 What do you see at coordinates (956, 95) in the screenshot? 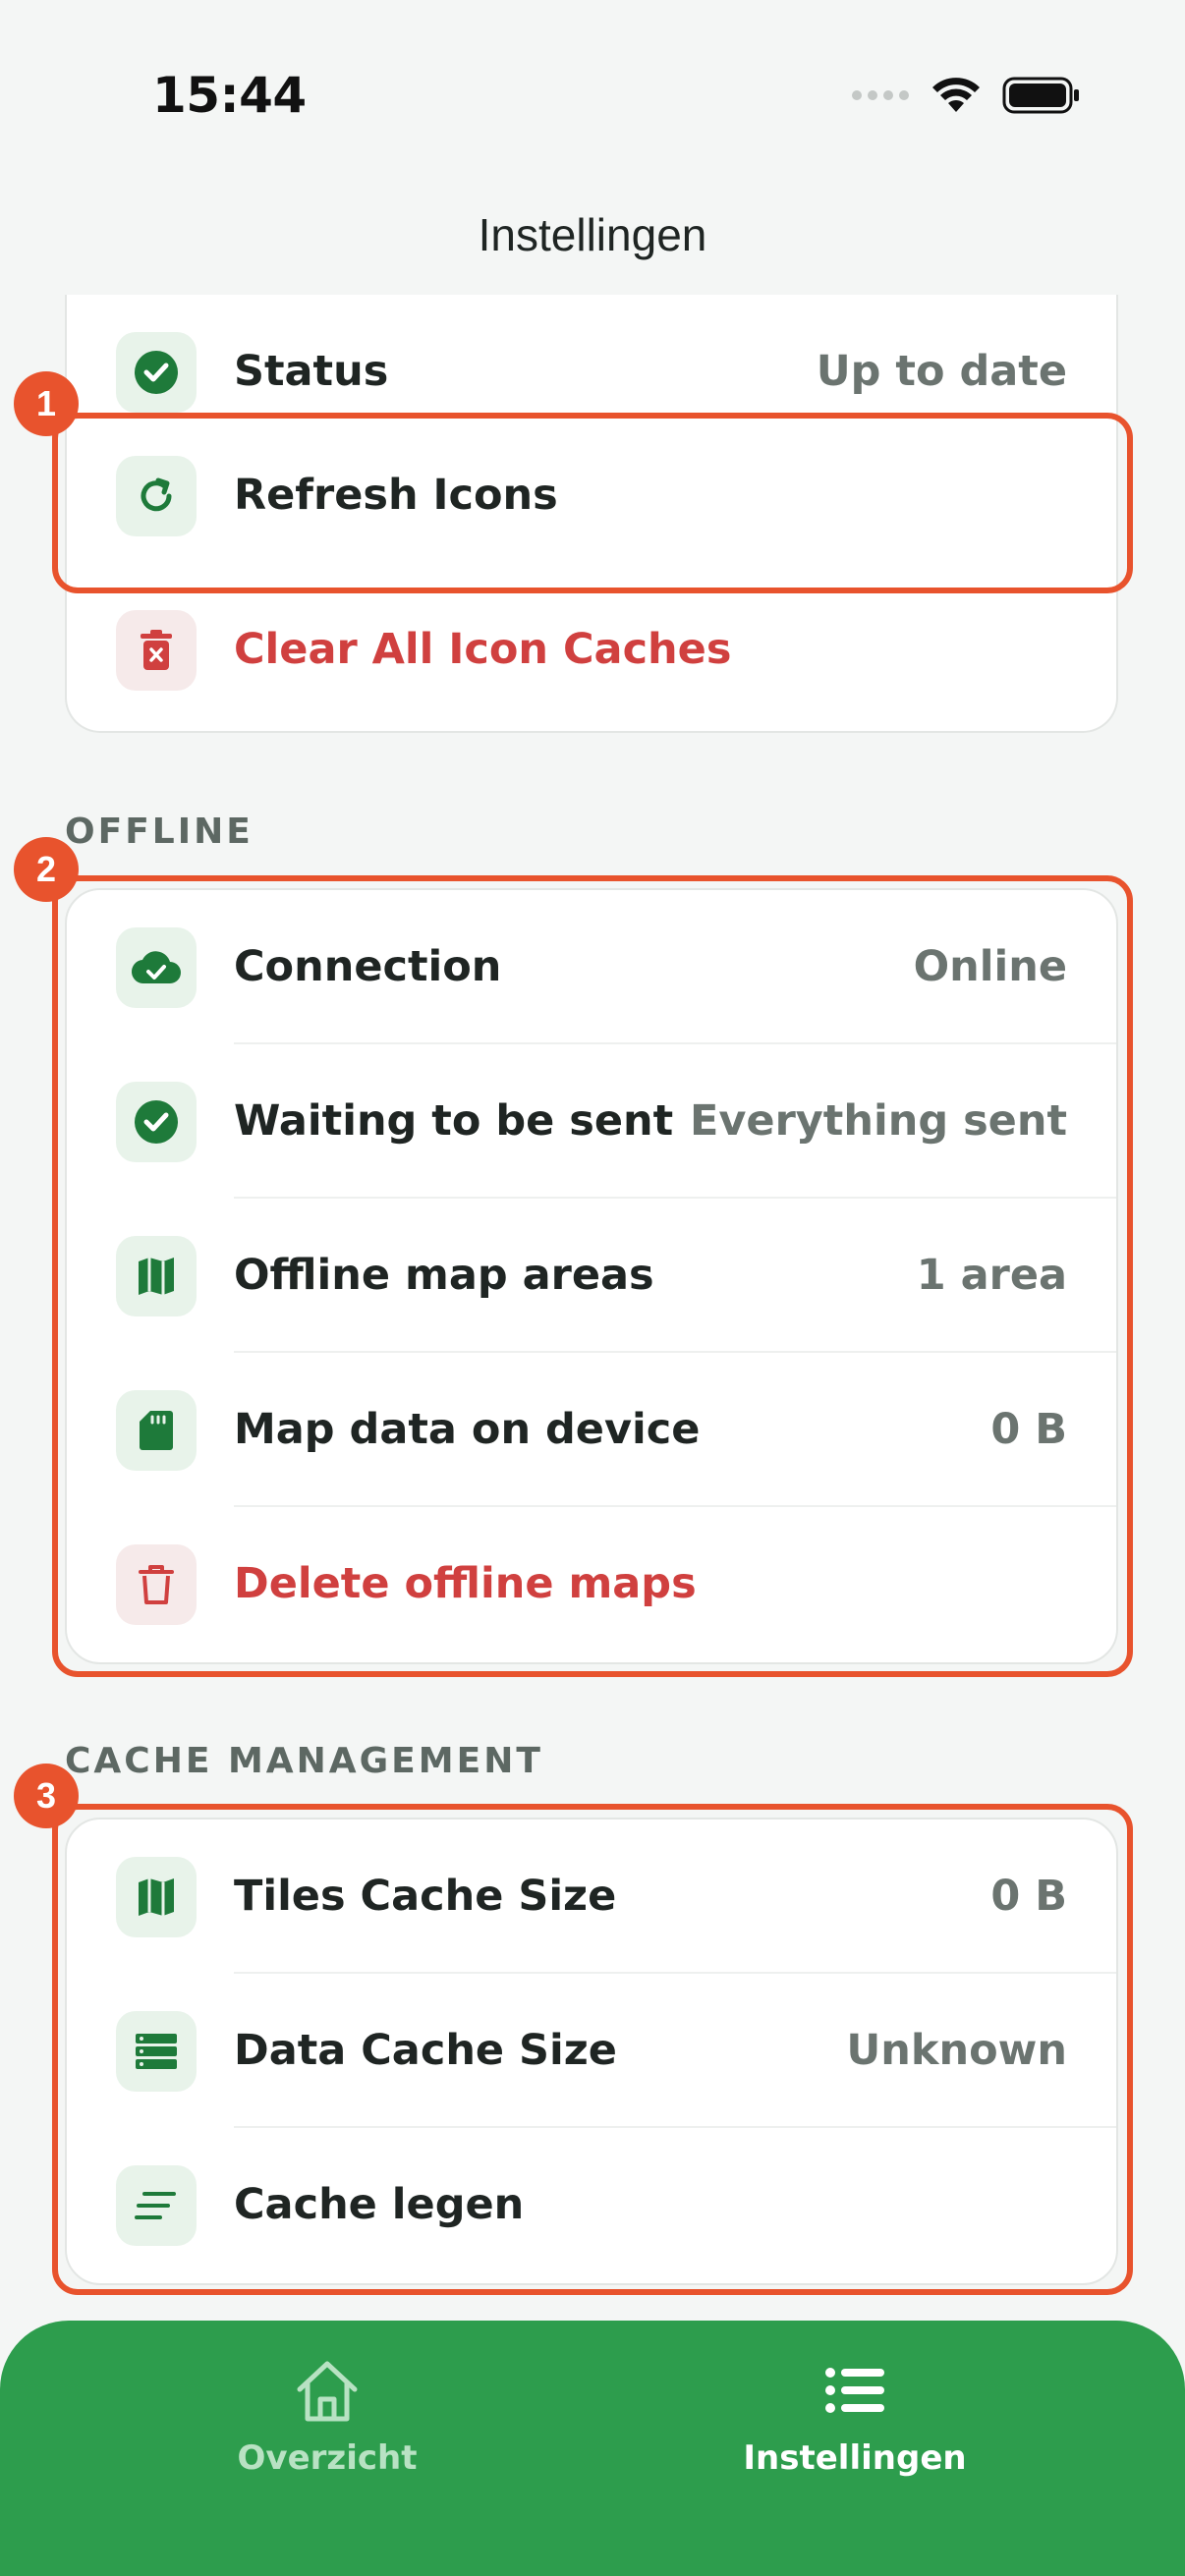
I see `wifi-icon` at bounding box center [956, 95].